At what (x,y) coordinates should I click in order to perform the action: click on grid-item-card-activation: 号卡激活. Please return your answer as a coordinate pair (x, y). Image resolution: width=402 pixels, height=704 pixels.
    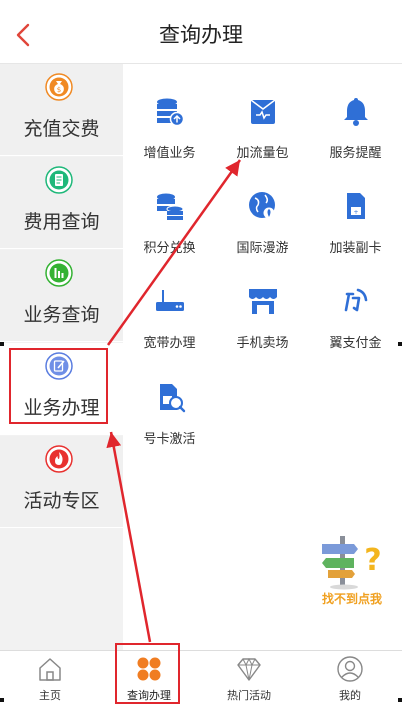
    Looking at the image, I should click on (169, 411).